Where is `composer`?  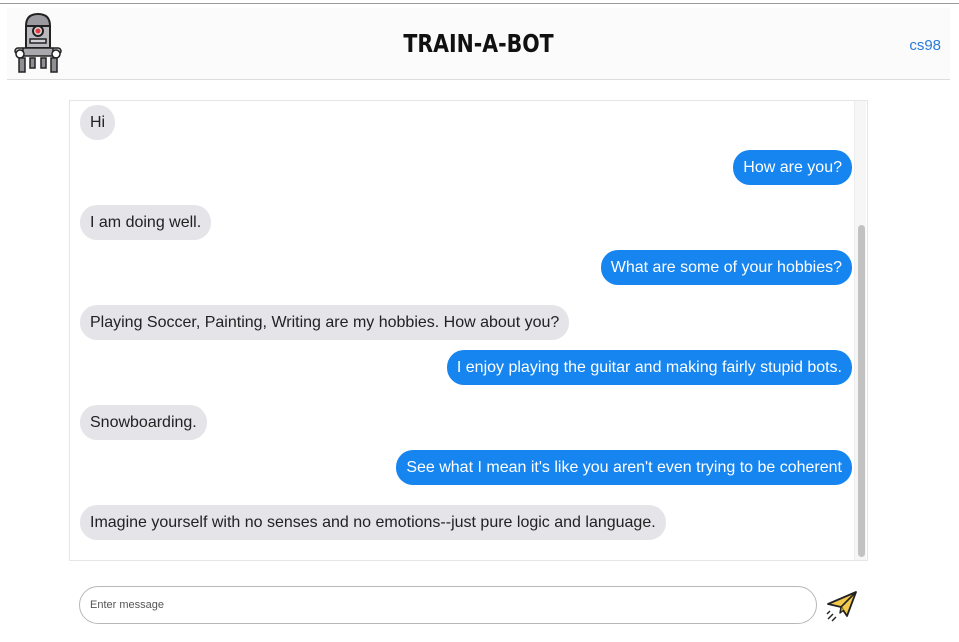
composer is located at coordinates (448, 605).